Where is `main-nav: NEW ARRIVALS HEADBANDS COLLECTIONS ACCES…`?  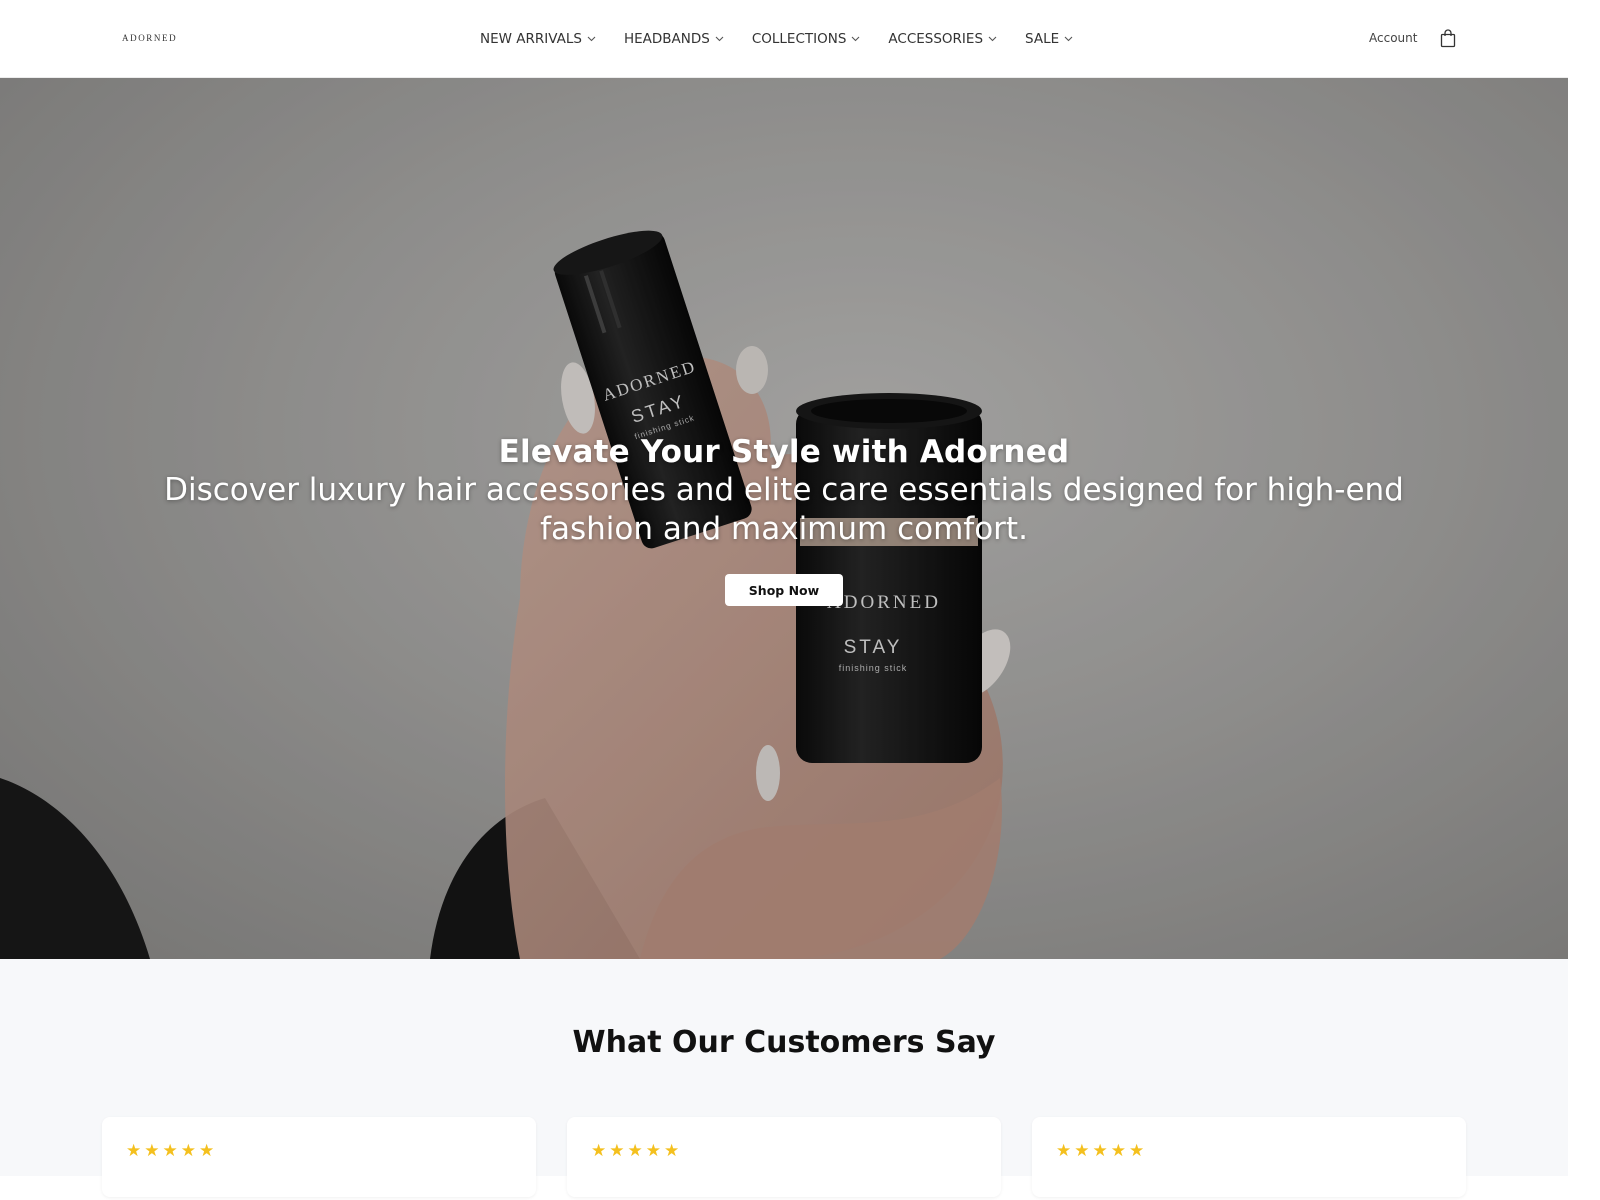
main-nav: NEW ARRIVALS HEADBANDS COLLECTIONS ACCES… is located at coordinates (776, 39).